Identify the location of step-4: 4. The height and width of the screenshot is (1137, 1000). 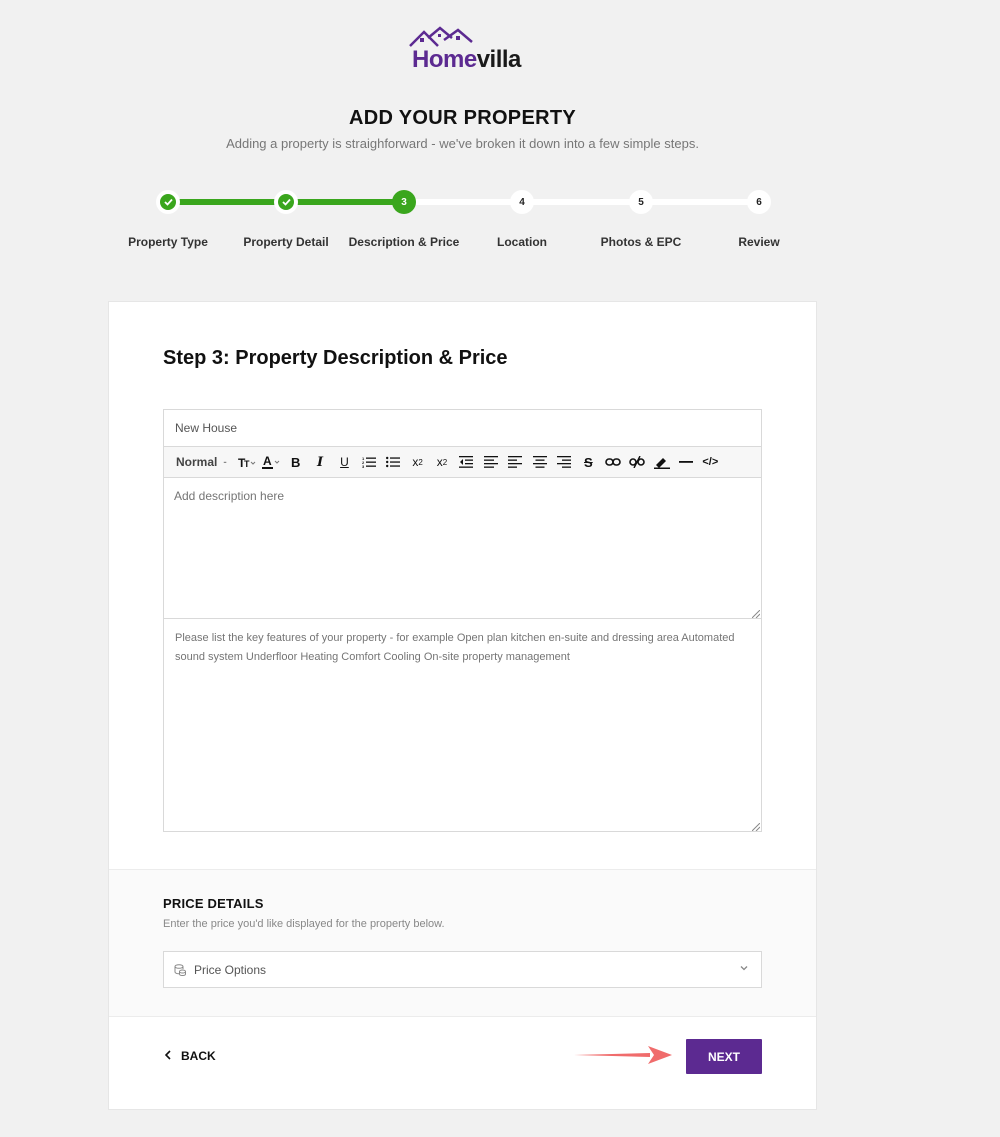
(522, 202).